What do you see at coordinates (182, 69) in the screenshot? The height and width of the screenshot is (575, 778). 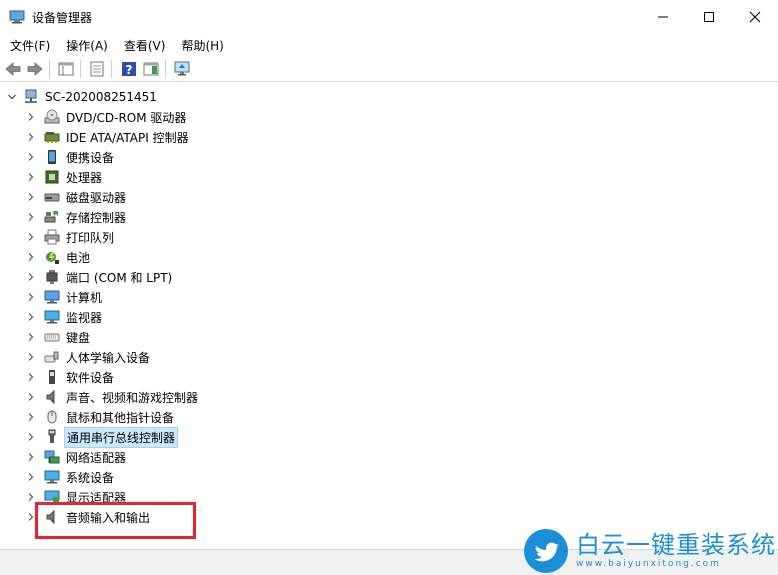 I see `scan-hardware-button` at bounding box center [182, 69].